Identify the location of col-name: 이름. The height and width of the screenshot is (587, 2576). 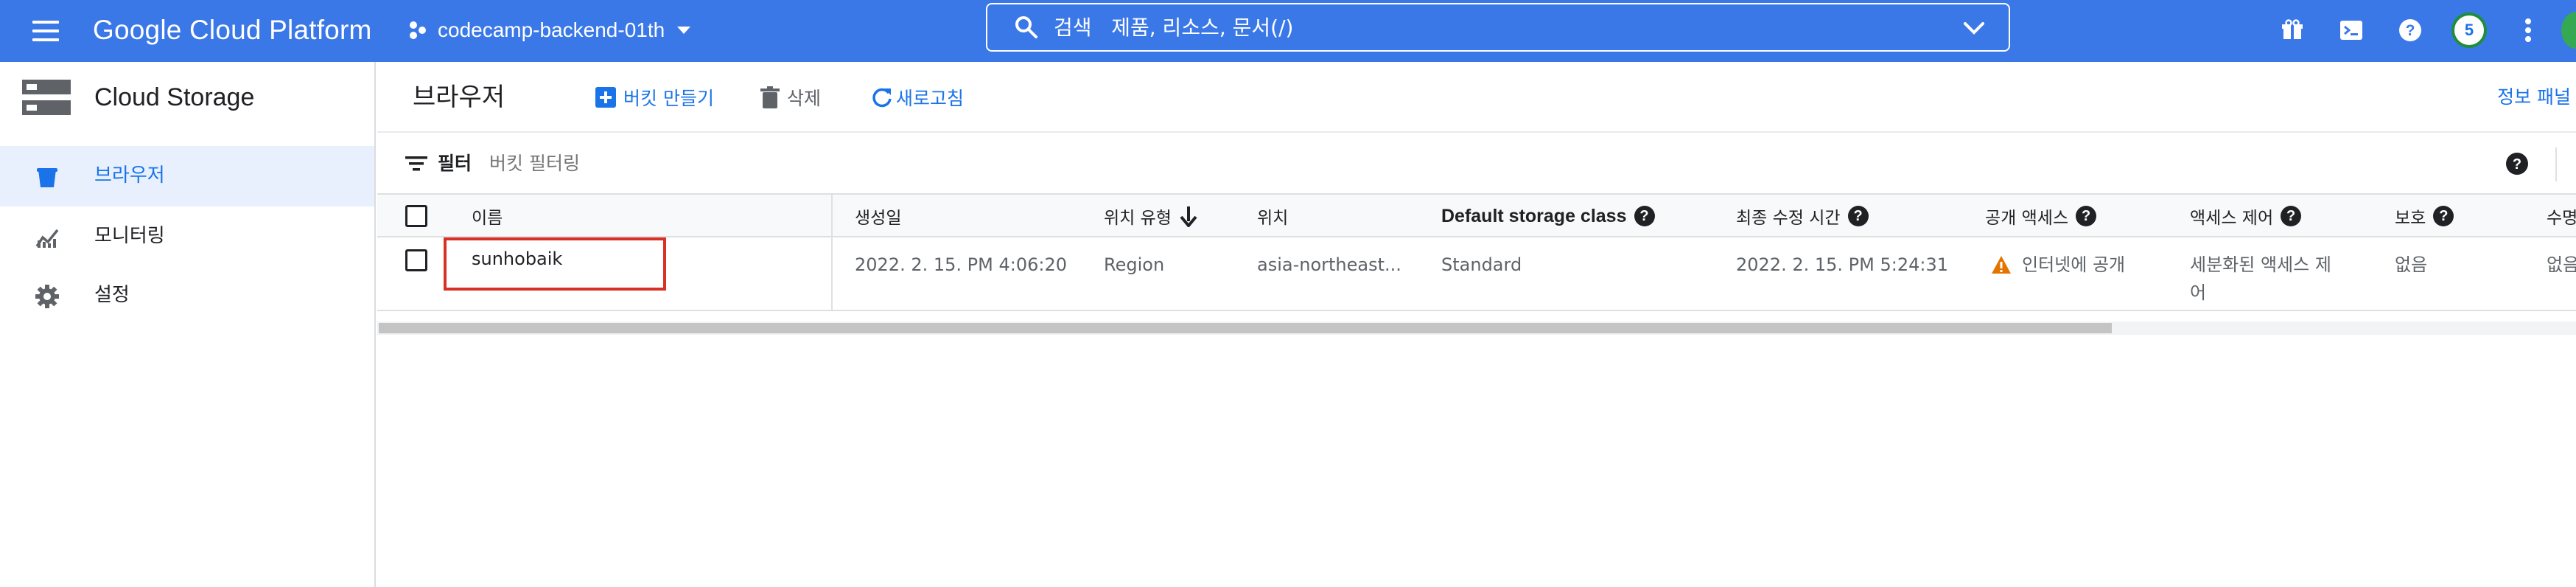
(487, 216).